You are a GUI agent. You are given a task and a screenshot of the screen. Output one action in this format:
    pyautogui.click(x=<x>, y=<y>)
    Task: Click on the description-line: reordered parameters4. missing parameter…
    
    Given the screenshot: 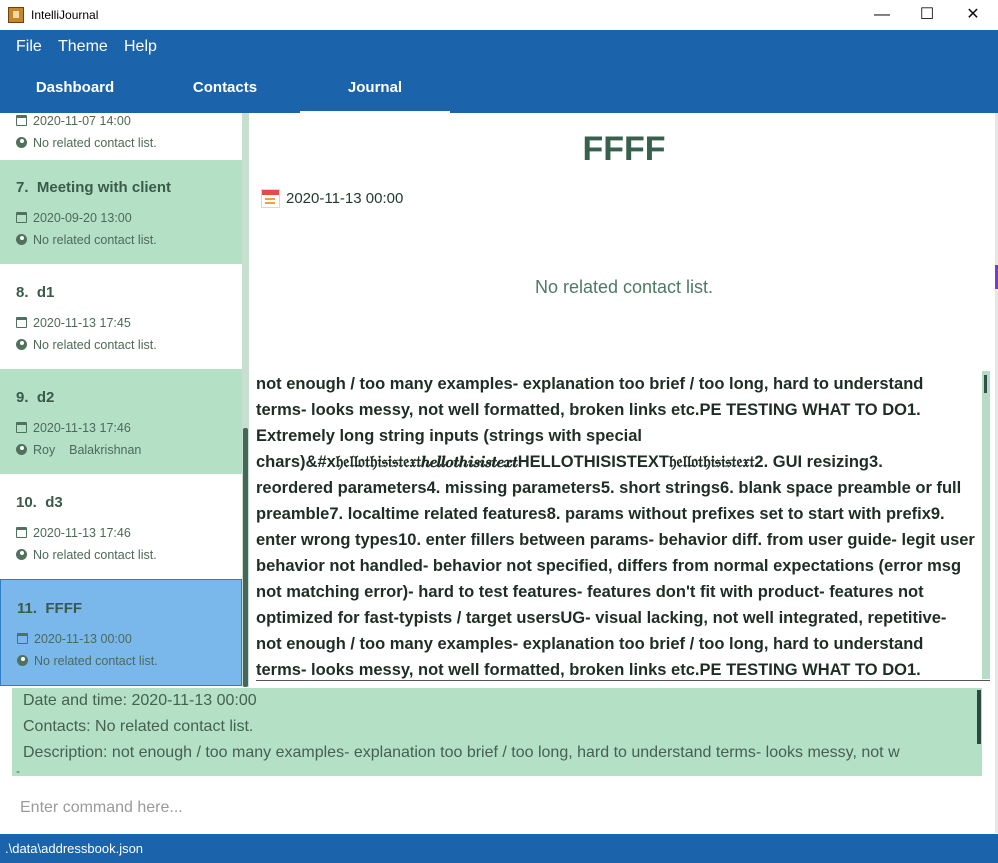 What is the action you would take?
    pyautogui.click(x=609, y=488)
    